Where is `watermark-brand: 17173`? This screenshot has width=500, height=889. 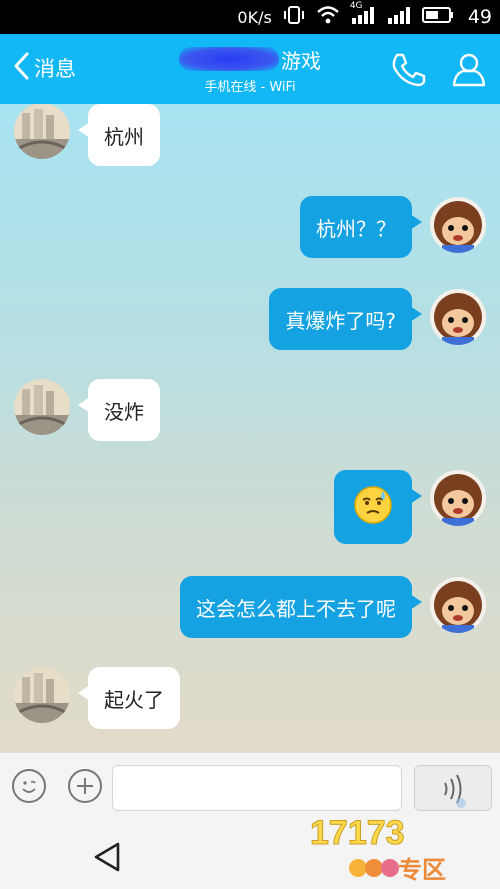 watermark-brand: 17173 is located at coordinates (357, 833).